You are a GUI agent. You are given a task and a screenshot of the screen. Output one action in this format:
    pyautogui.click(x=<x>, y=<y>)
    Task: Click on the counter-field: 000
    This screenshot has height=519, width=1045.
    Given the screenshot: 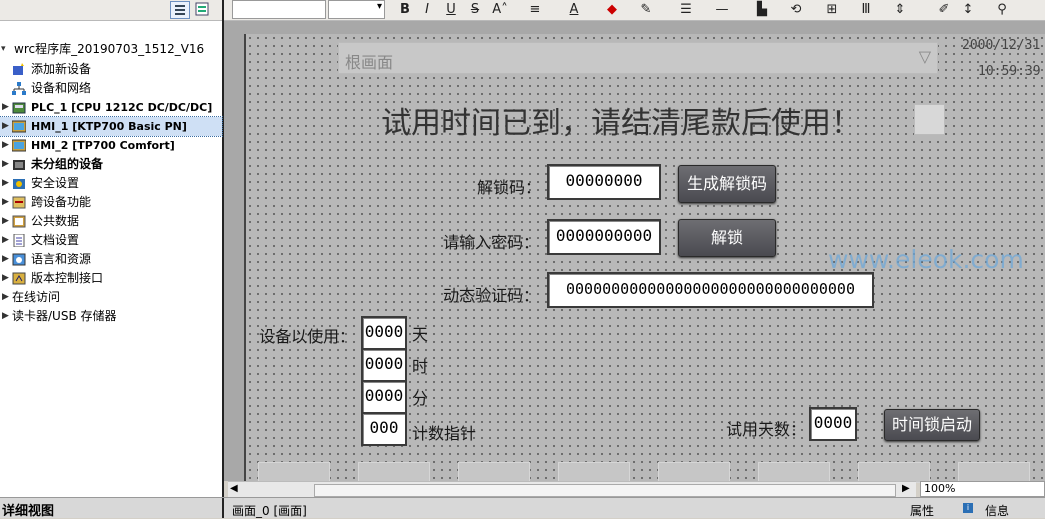 What is the action you would take?
    pyautogui.click(x=384, y=429)
    